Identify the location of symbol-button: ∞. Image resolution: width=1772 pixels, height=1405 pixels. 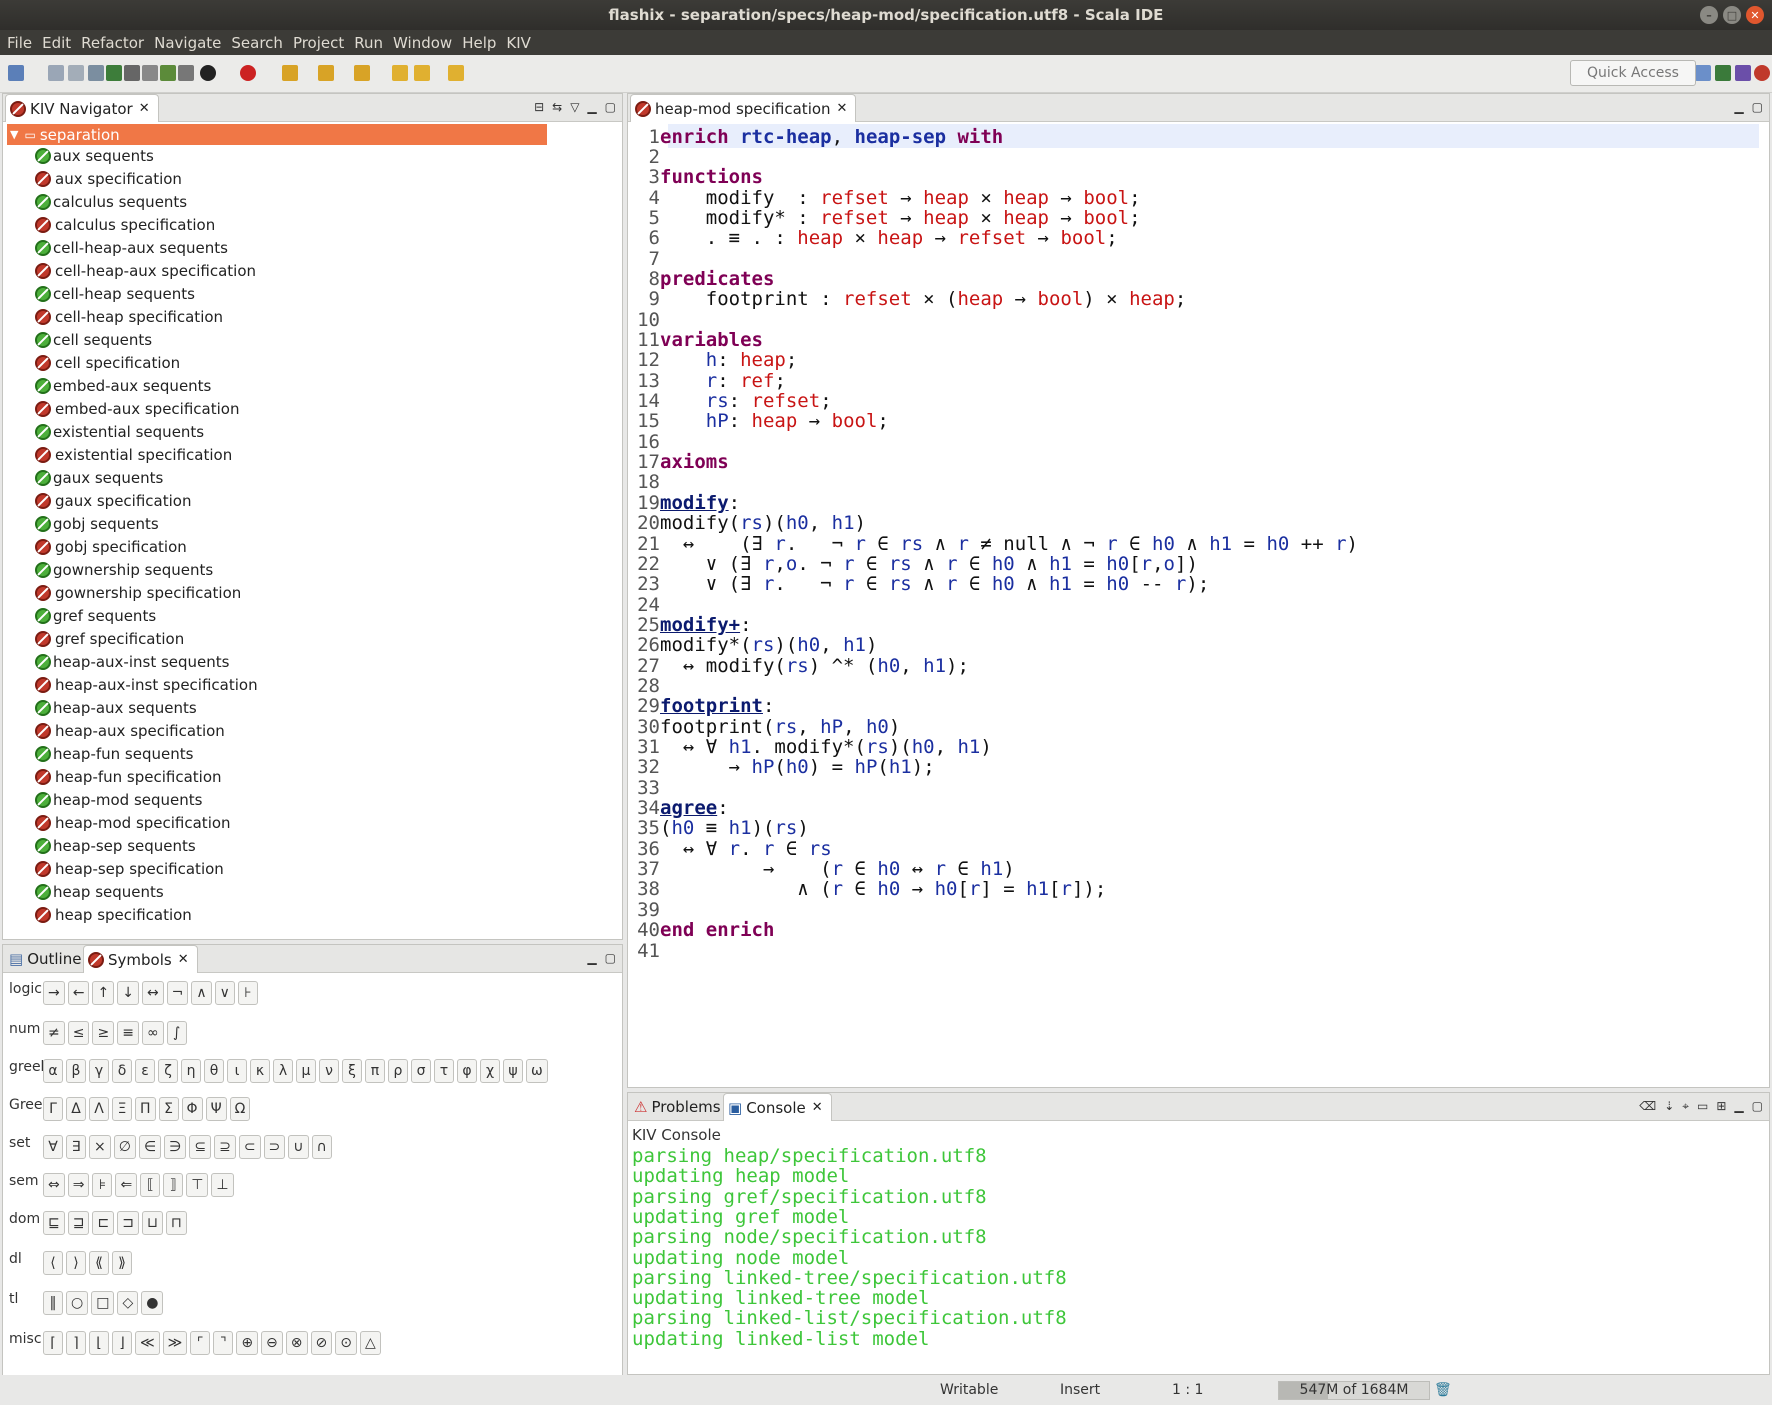
(152, 1033).